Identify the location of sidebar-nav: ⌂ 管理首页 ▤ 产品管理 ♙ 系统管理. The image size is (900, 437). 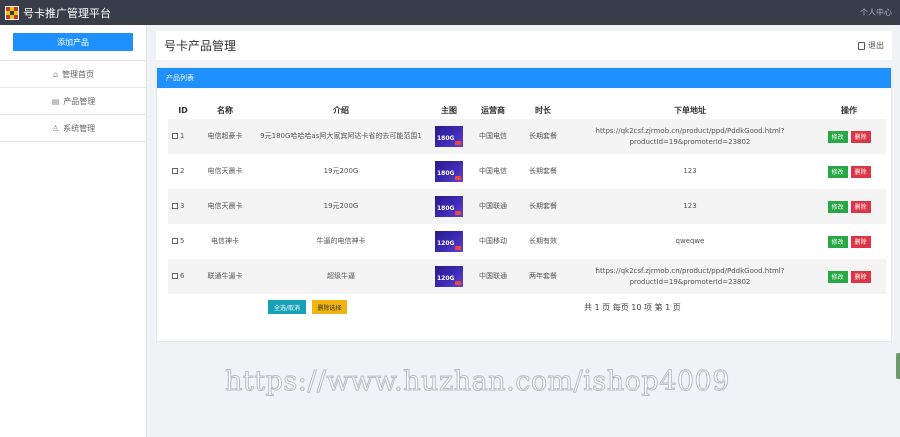
(73, 101).